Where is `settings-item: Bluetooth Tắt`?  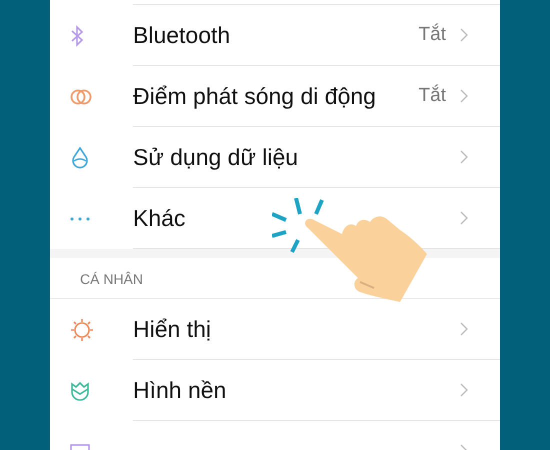
settings-item: Bluetooth Tắt is located at coordinates (275, 35).